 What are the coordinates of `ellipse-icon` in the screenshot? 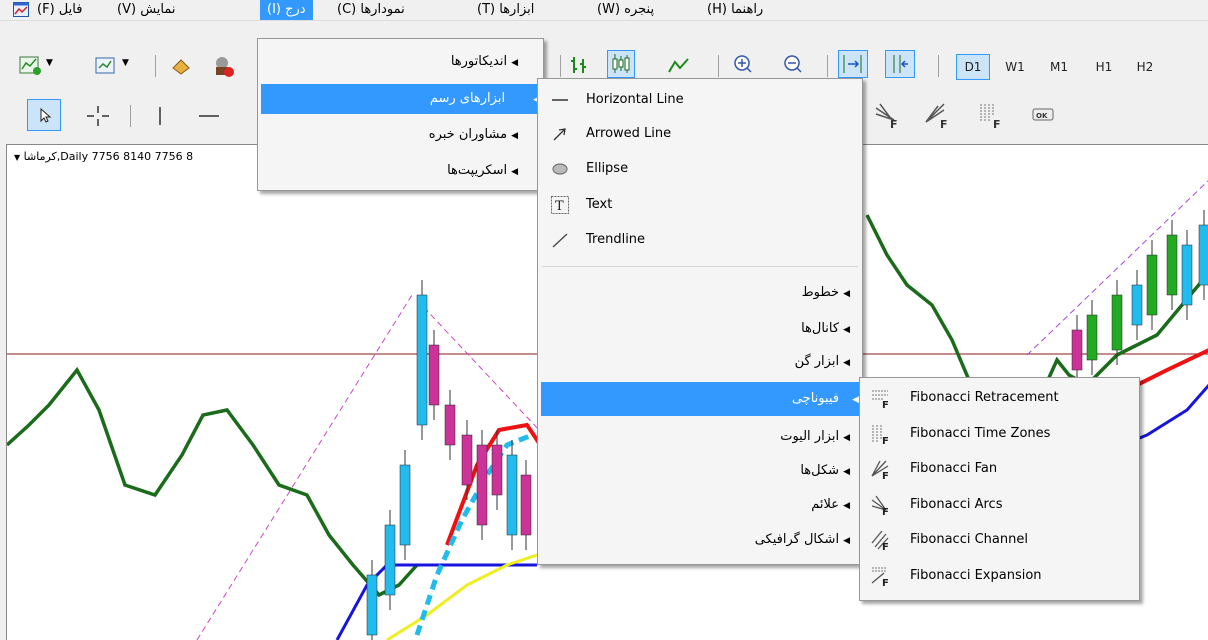 It's located at (560, 169).